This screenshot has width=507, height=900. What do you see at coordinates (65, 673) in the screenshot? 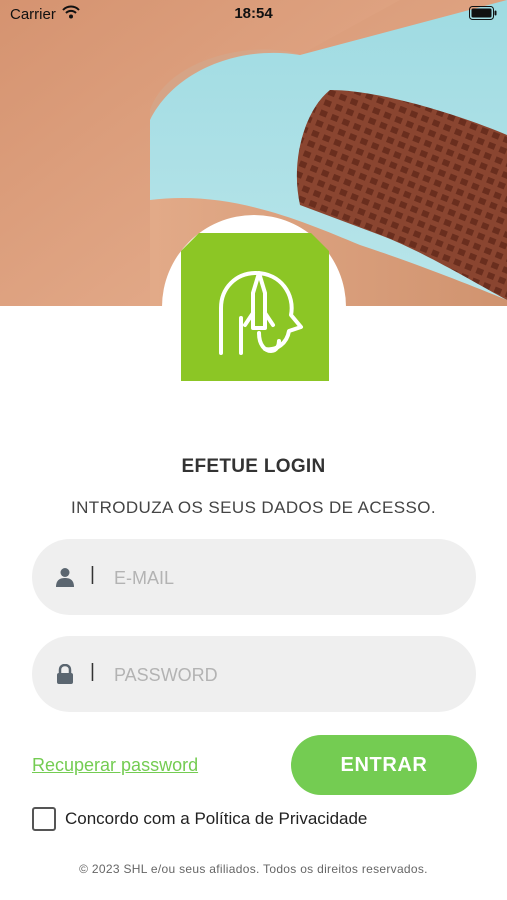
I see `lock-icon` at bounding box center [65, 673].